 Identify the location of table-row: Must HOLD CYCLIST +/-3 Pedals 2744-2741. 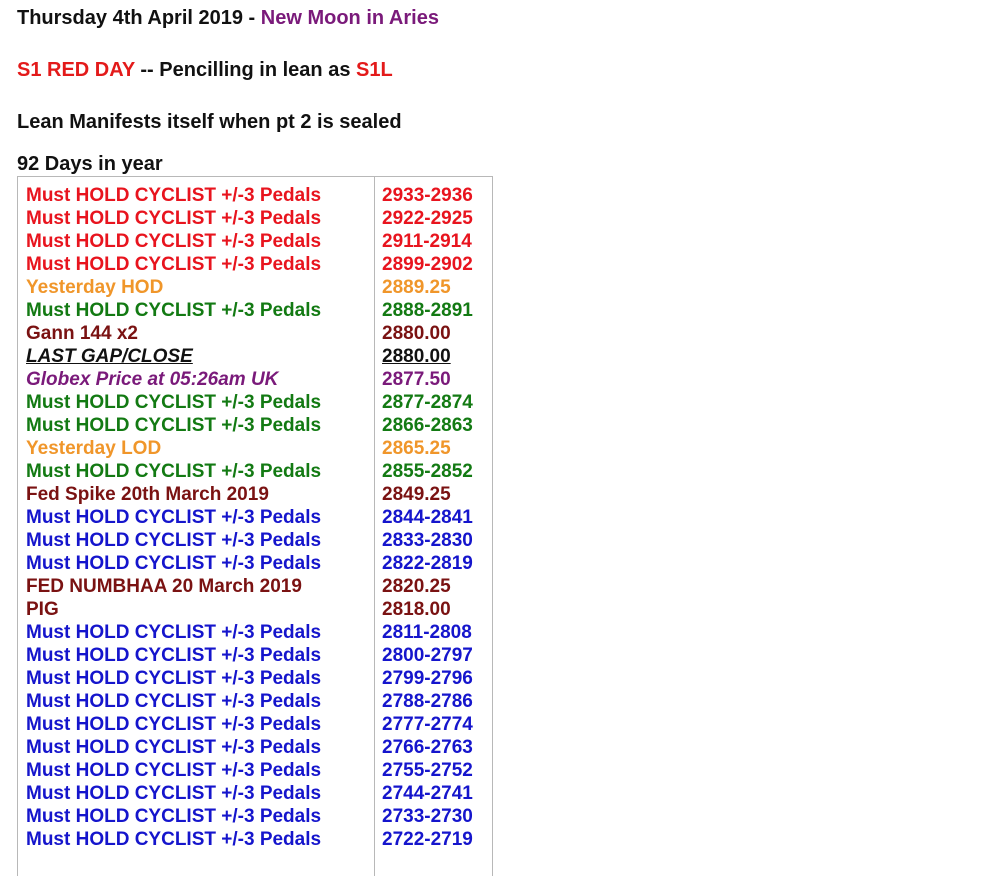
(255, 793).